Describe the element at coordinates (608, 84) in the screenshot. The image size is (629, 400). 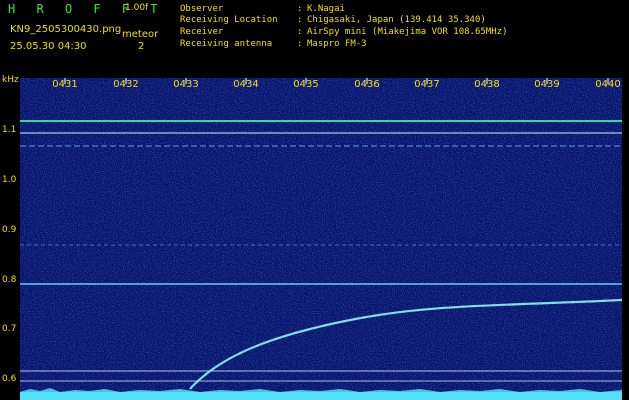
I see `time-tick-label: 0440` at that location.